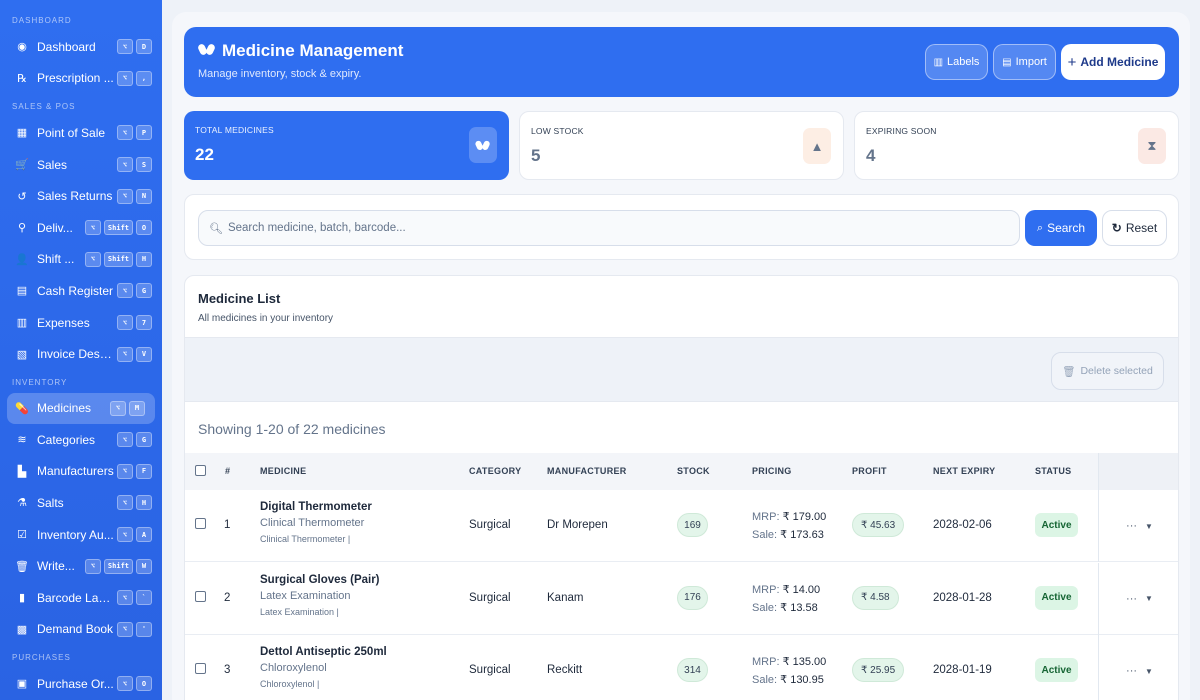  I want to click on add-medicine-button: + Add Medicine, so click(1113, 62).